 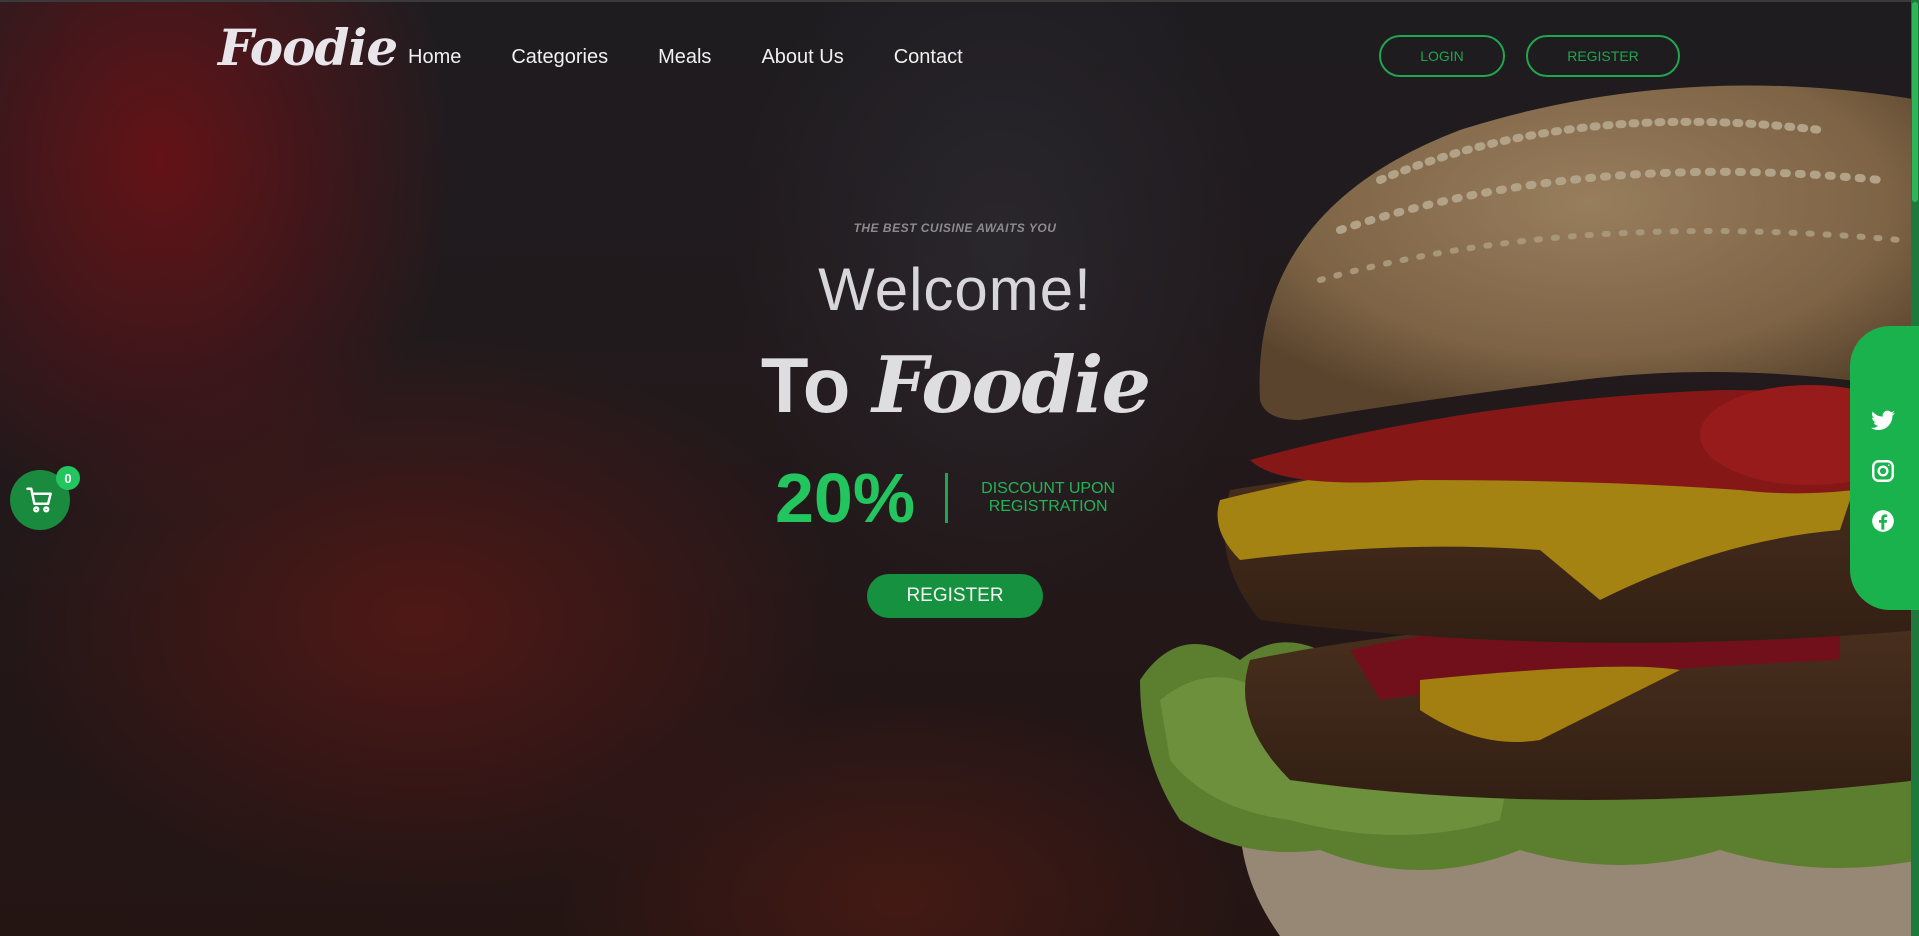 I want to click on main-nav: Home Categories Meals About Us Contact, so click(x=710, y=57).